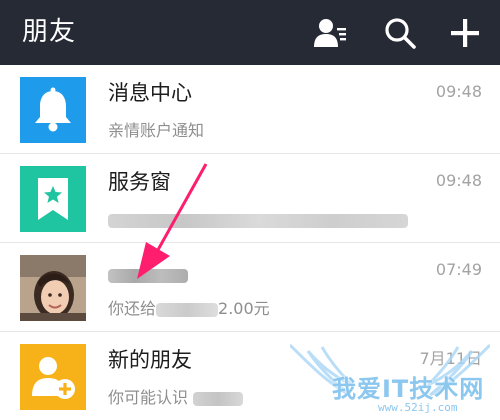 This screenshot has height=420, width=500. I want to click on blurred-amount, so click(187, 309).